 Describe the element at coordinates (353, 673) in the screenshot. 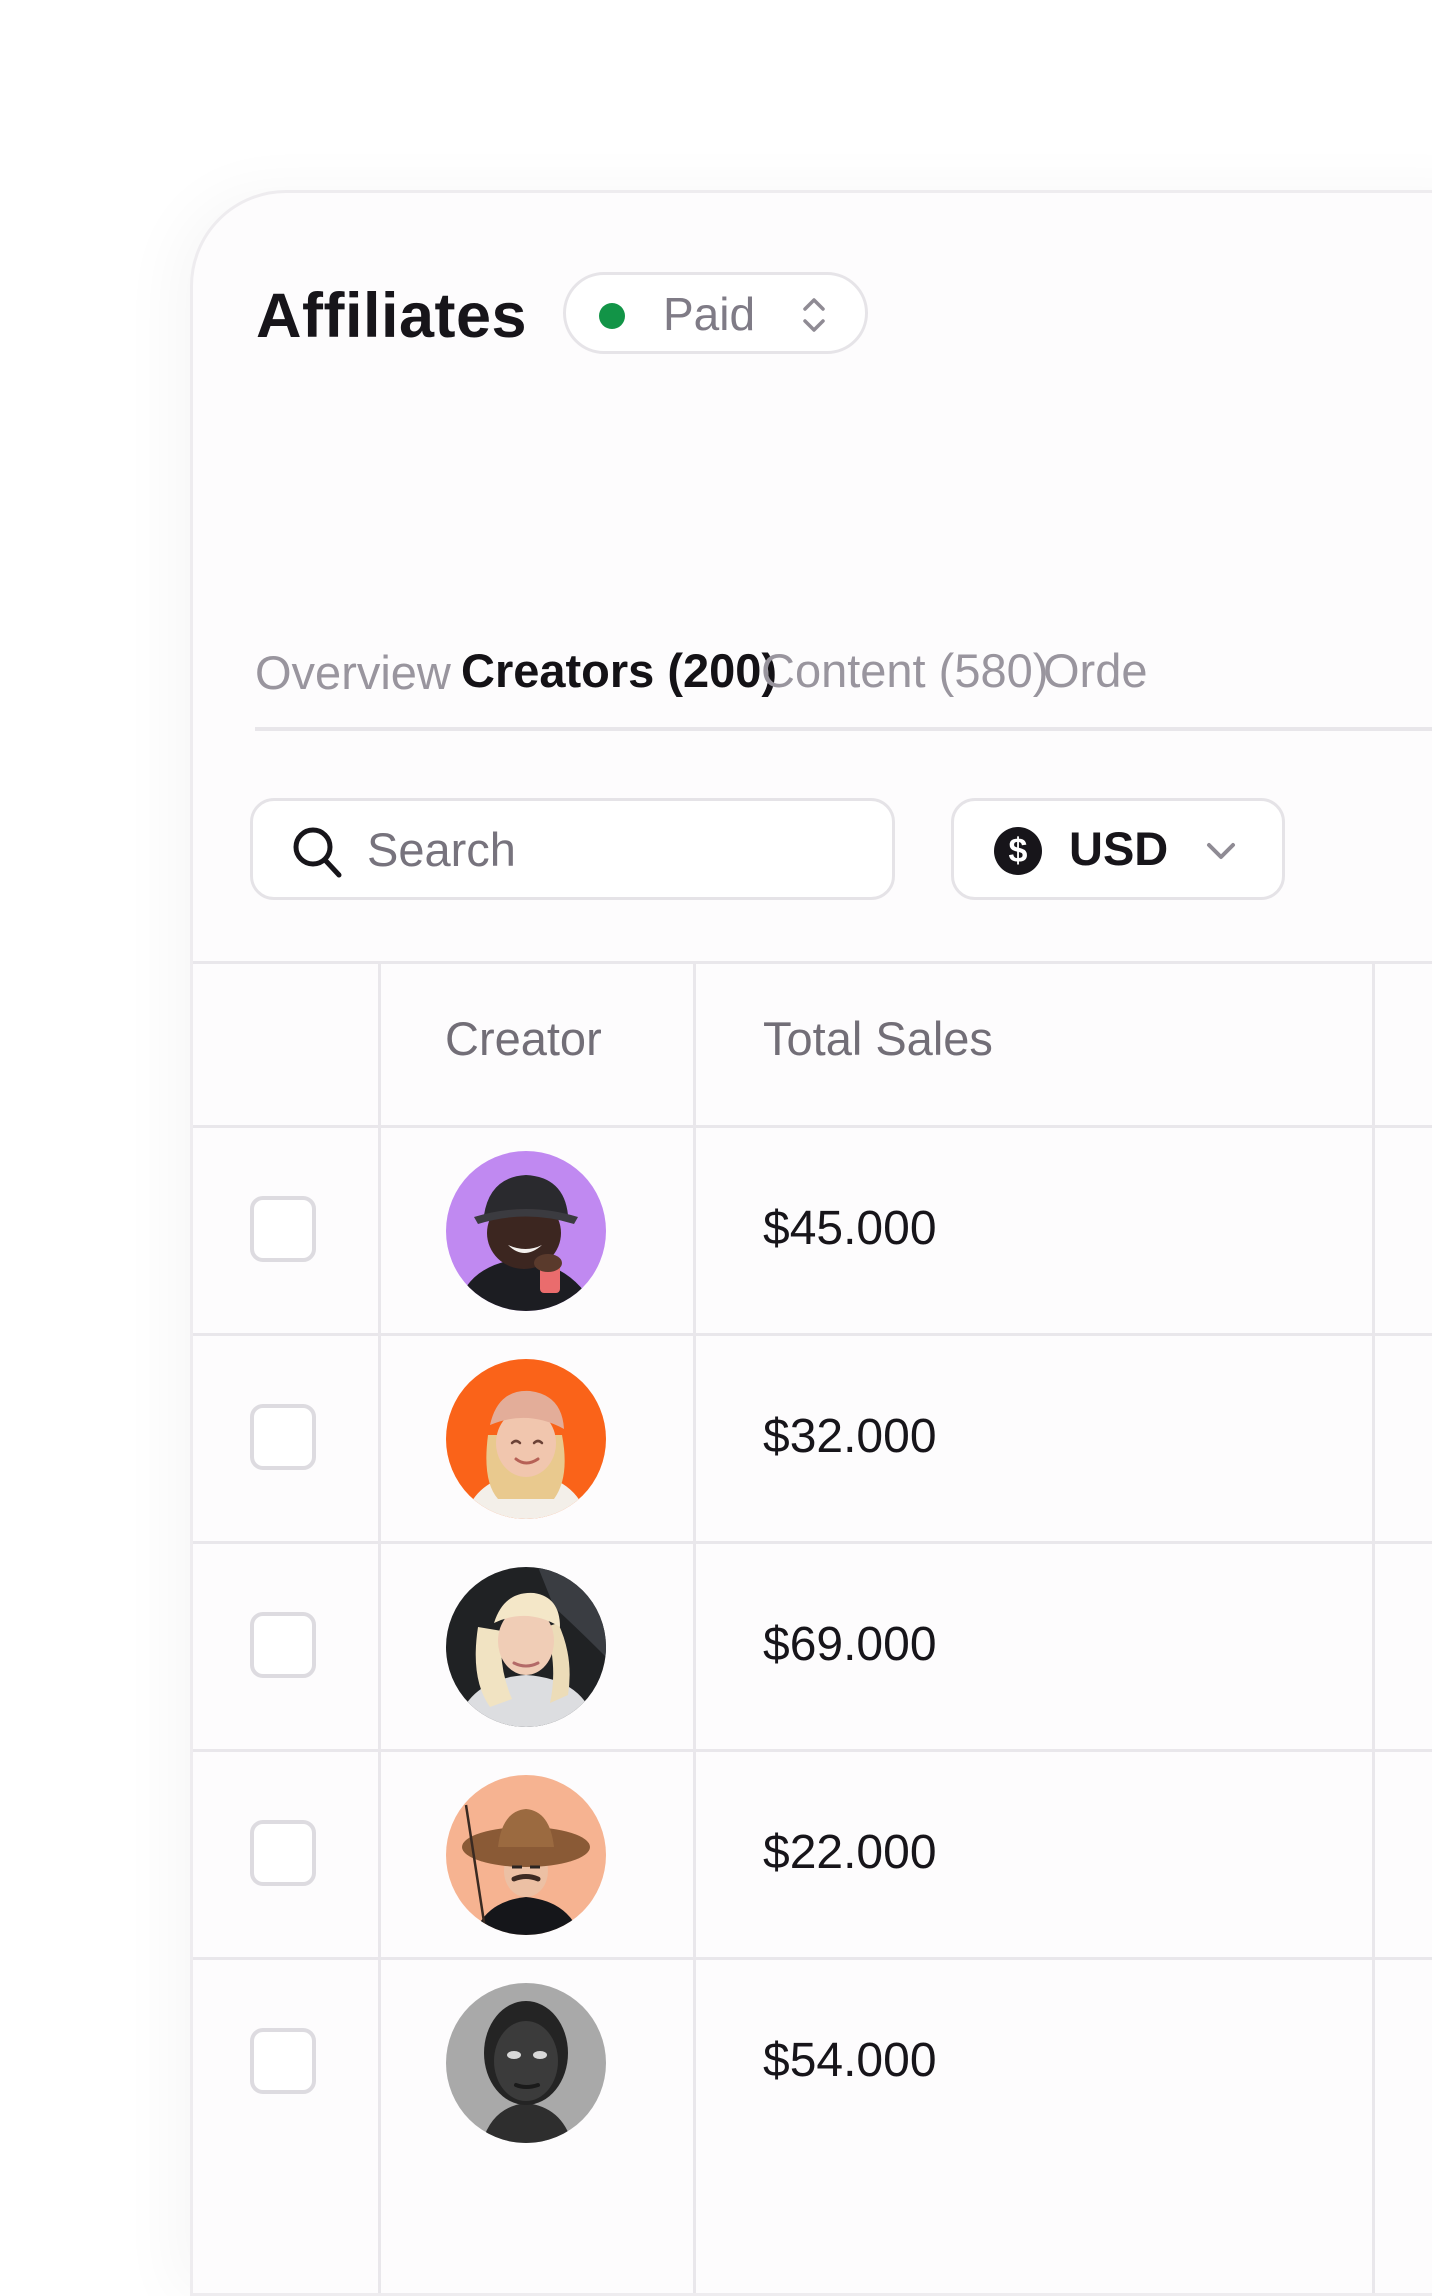

I see `tab-overview: Overview` at that location.